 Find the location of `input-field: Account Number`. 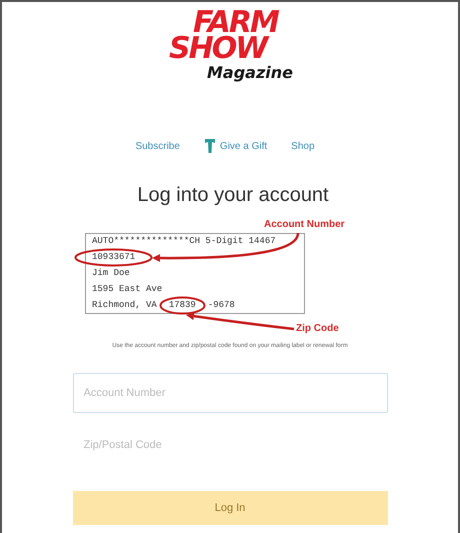

input-field: Account Number is located at coordinates (230, 393).